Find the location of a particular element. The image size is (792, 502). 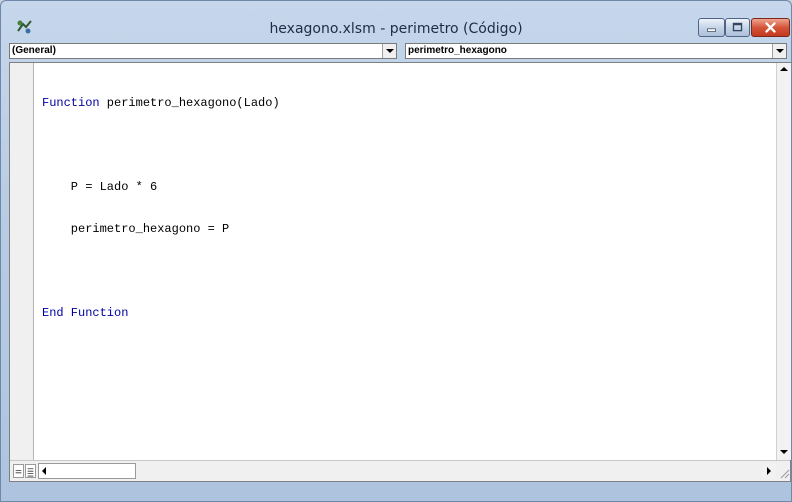

maximize-button is located at coordinates (737, 27).